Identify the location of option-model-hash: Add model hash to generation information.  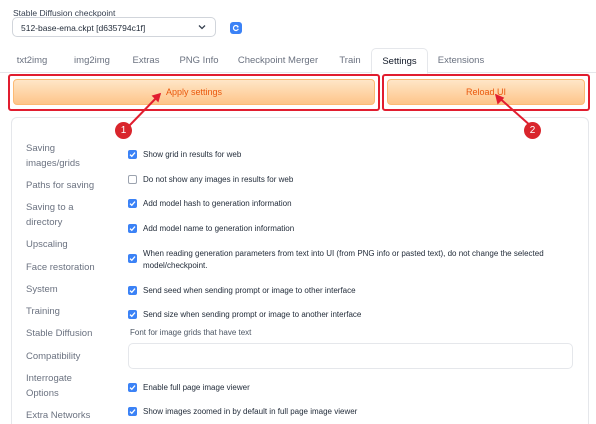
(210, 204).